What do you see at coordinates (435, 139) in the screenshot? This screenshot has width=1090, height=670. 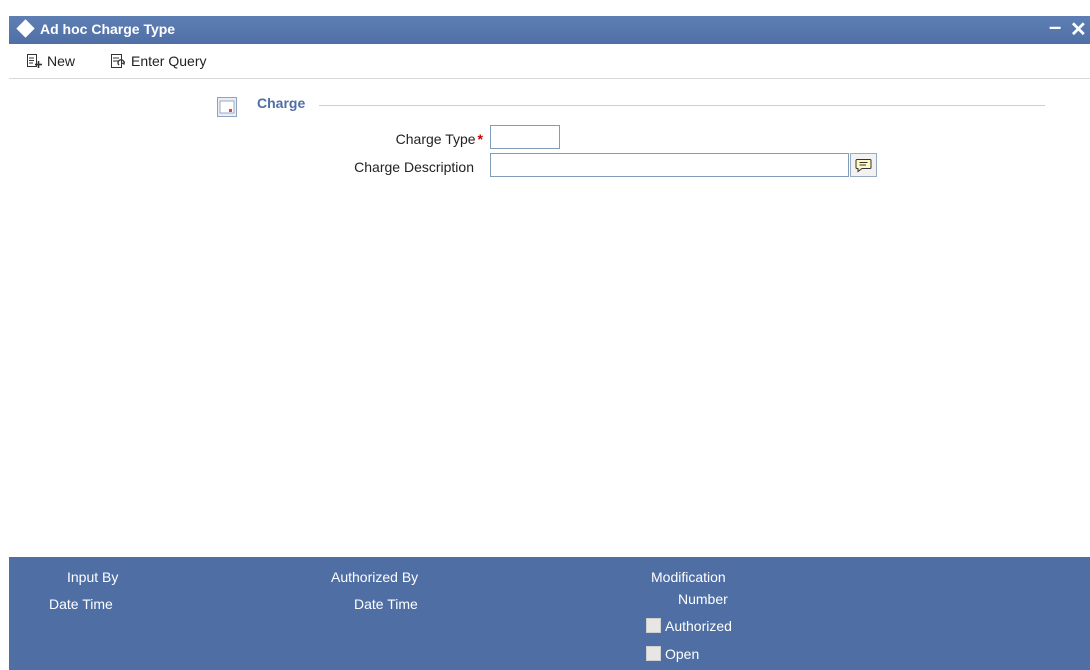 I see `charge-type-label-text: Charge Type` at bounding box center [435, 139].